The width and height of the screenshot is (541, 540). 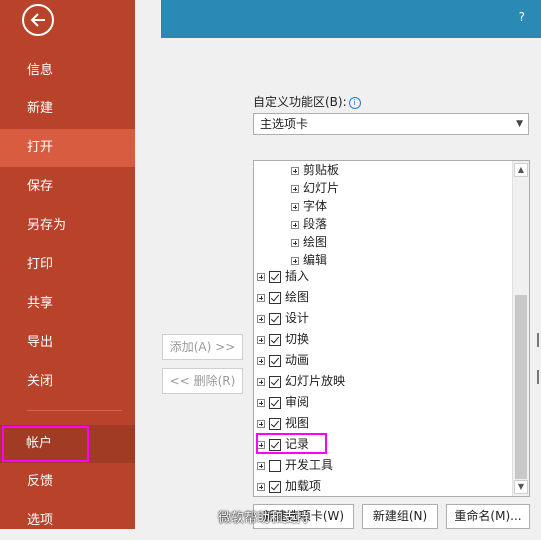 What do you see at coordinates (67, 265) in the screenshot?
I see `nav-print: 打印` at bounding box center [67, 265].